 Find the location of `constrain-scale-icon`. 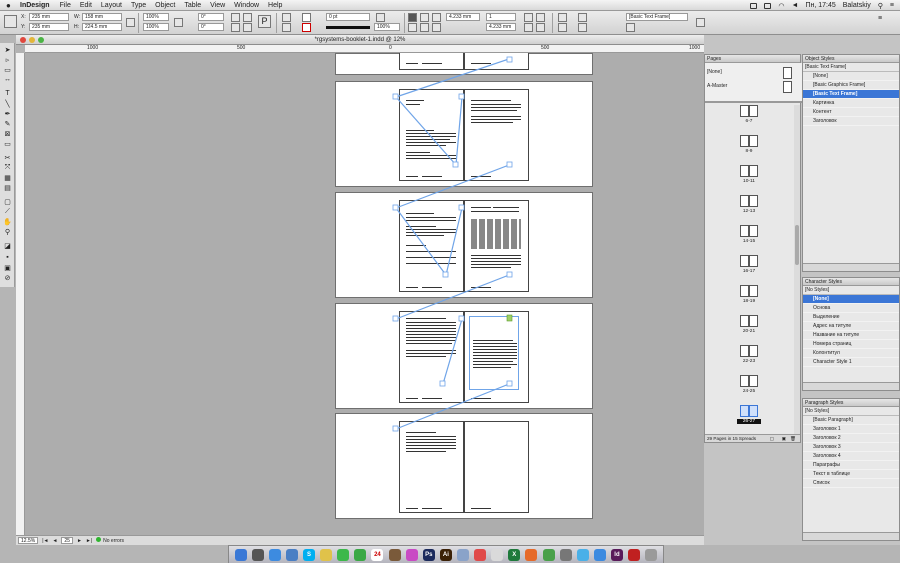

constrain-scale-icon is located at coordinates (178, 22).